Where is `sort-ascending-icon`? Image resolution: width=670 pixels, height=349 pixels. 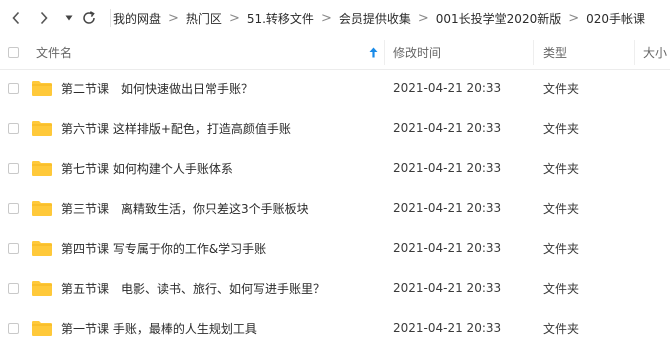
sort-ascending-icon is located at coordinates (373, 52).